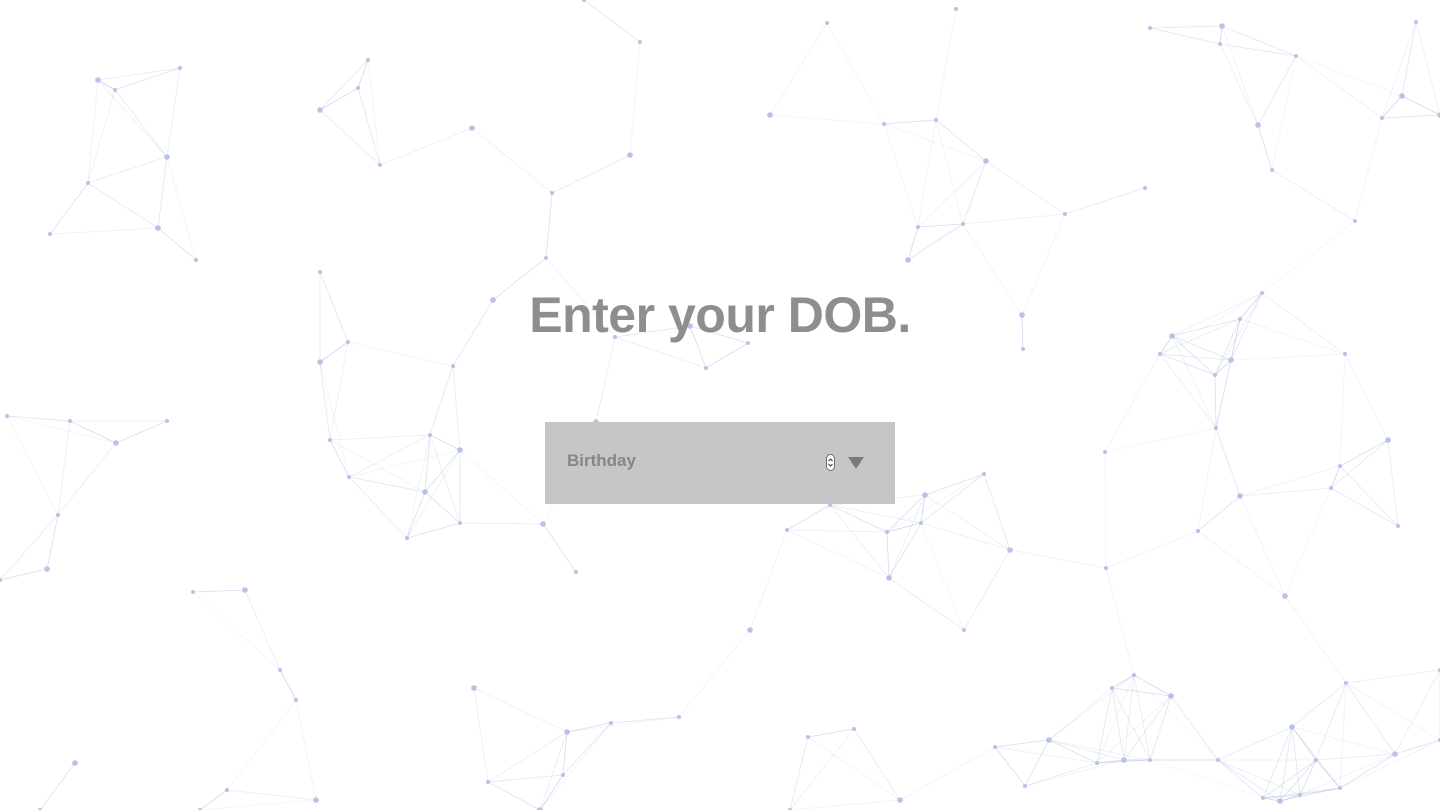  Describe the element at coordinates (601, 460) in the screenshot. I see `birthday-placeholder: Birthday` at that location.